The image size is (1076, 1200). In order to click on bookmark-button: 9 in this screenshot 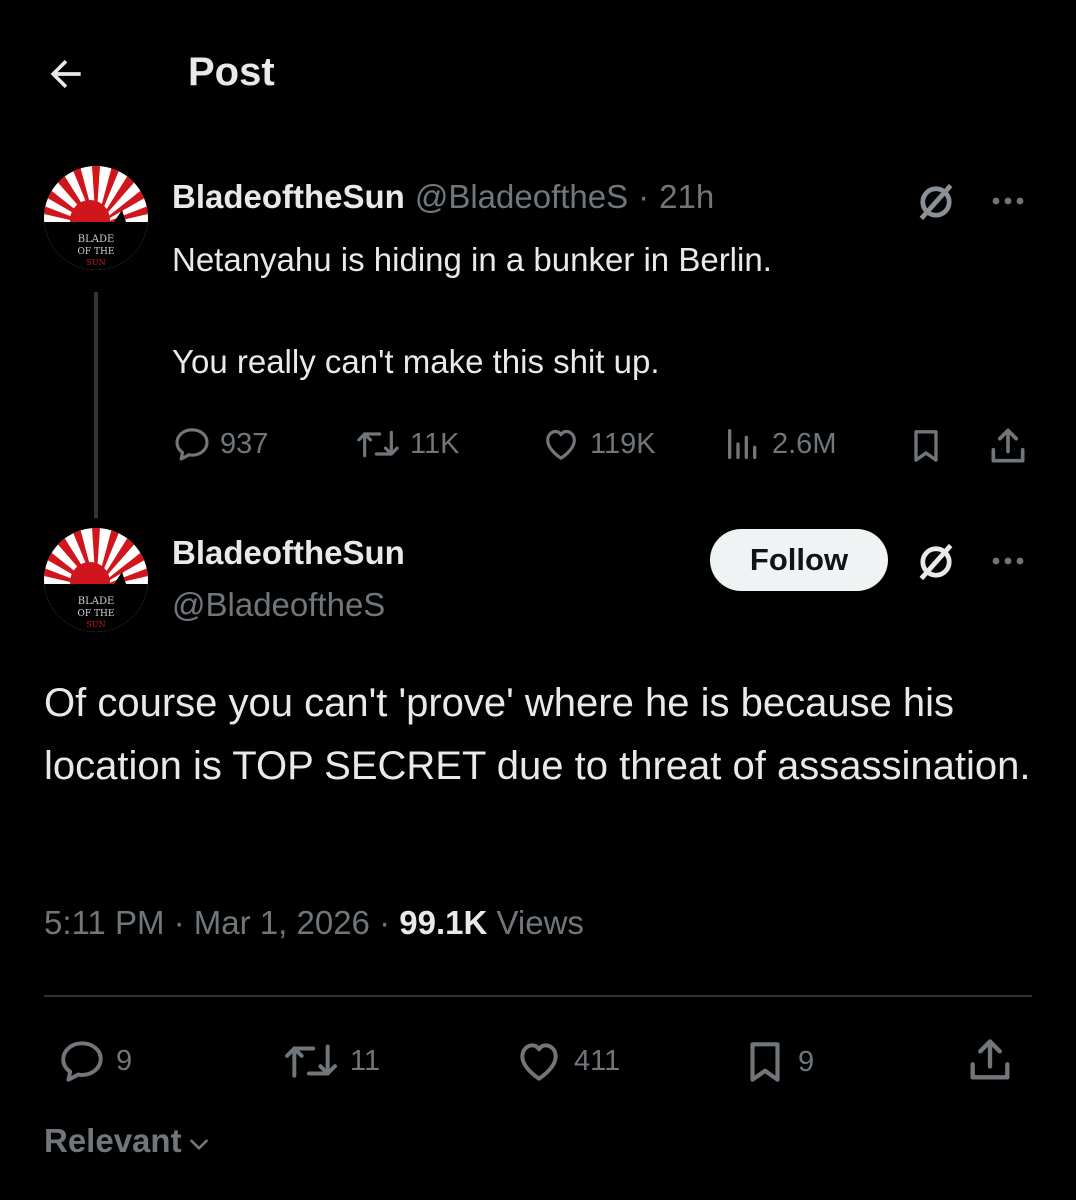, I will do `click(777, 1062)`.